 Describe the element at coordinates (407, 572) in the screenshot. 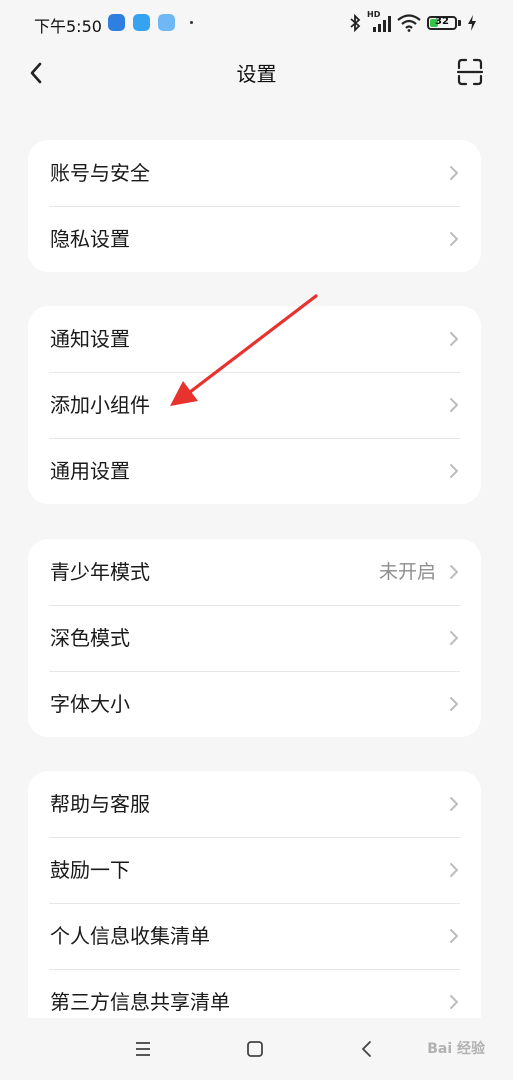

I see `teen-mode-status: 未开启` at that location.